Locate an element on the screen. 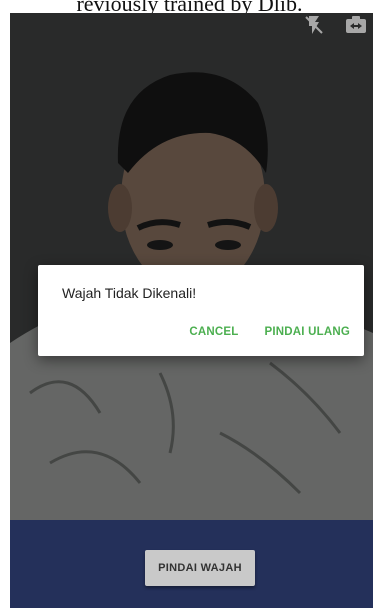 Image resolution: width=379 pixels, height=608 pixels. bottom-bar: PINDAI WAJAH is located at coordinates (191, 564).